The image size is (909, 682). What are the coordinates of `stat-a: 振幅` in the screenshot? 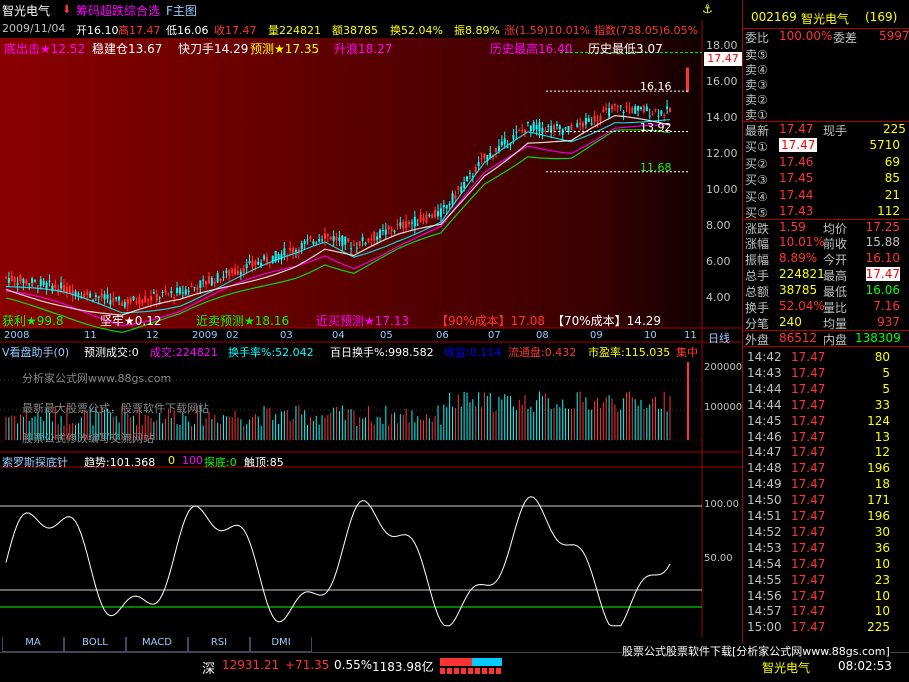 It's located at (757, 260).